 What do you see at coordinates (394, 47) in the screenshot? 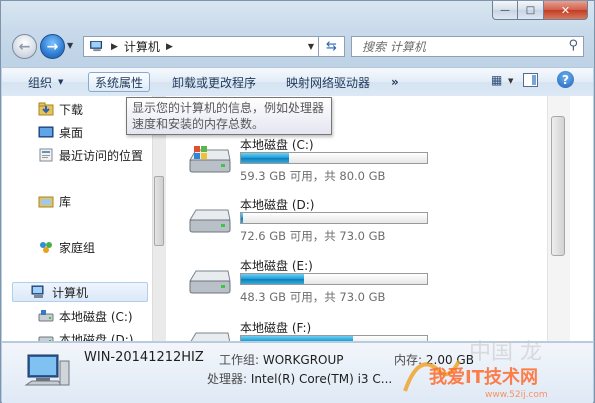
I see `search-placeholder: 搜索 计算机` at bounding box center [394, 47].